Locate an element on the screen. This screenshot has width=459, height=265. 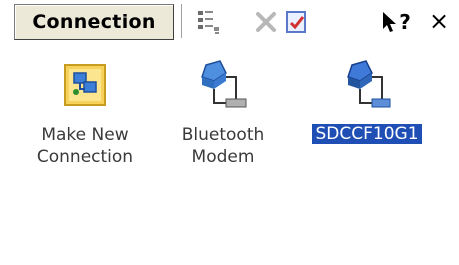
bluetooth-modem-icon is located at coordinates (223, 86).